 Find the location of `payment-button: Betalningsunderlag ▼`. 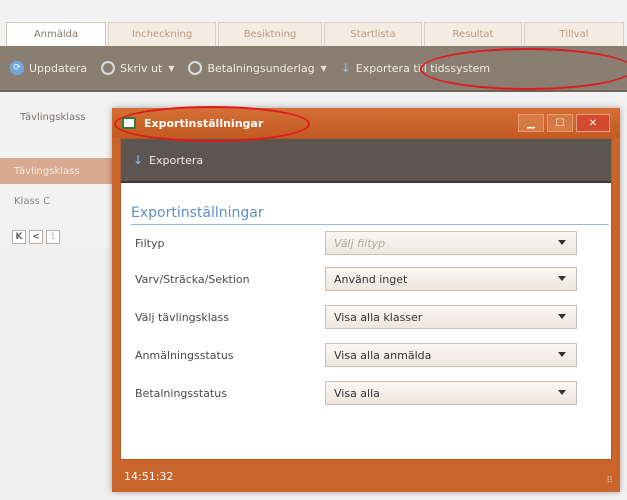

payment-button: Betalningsunderlag ▼ is located at coordinates (257, 68).